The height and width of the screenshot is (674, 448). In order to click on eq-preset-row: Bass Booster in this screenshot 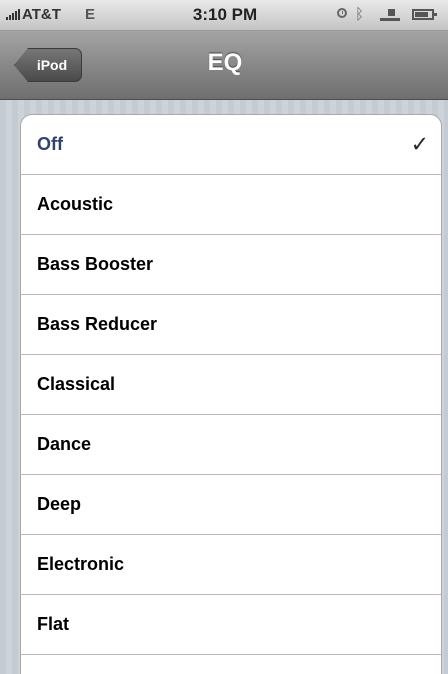, I will do `click(231, 265)`.